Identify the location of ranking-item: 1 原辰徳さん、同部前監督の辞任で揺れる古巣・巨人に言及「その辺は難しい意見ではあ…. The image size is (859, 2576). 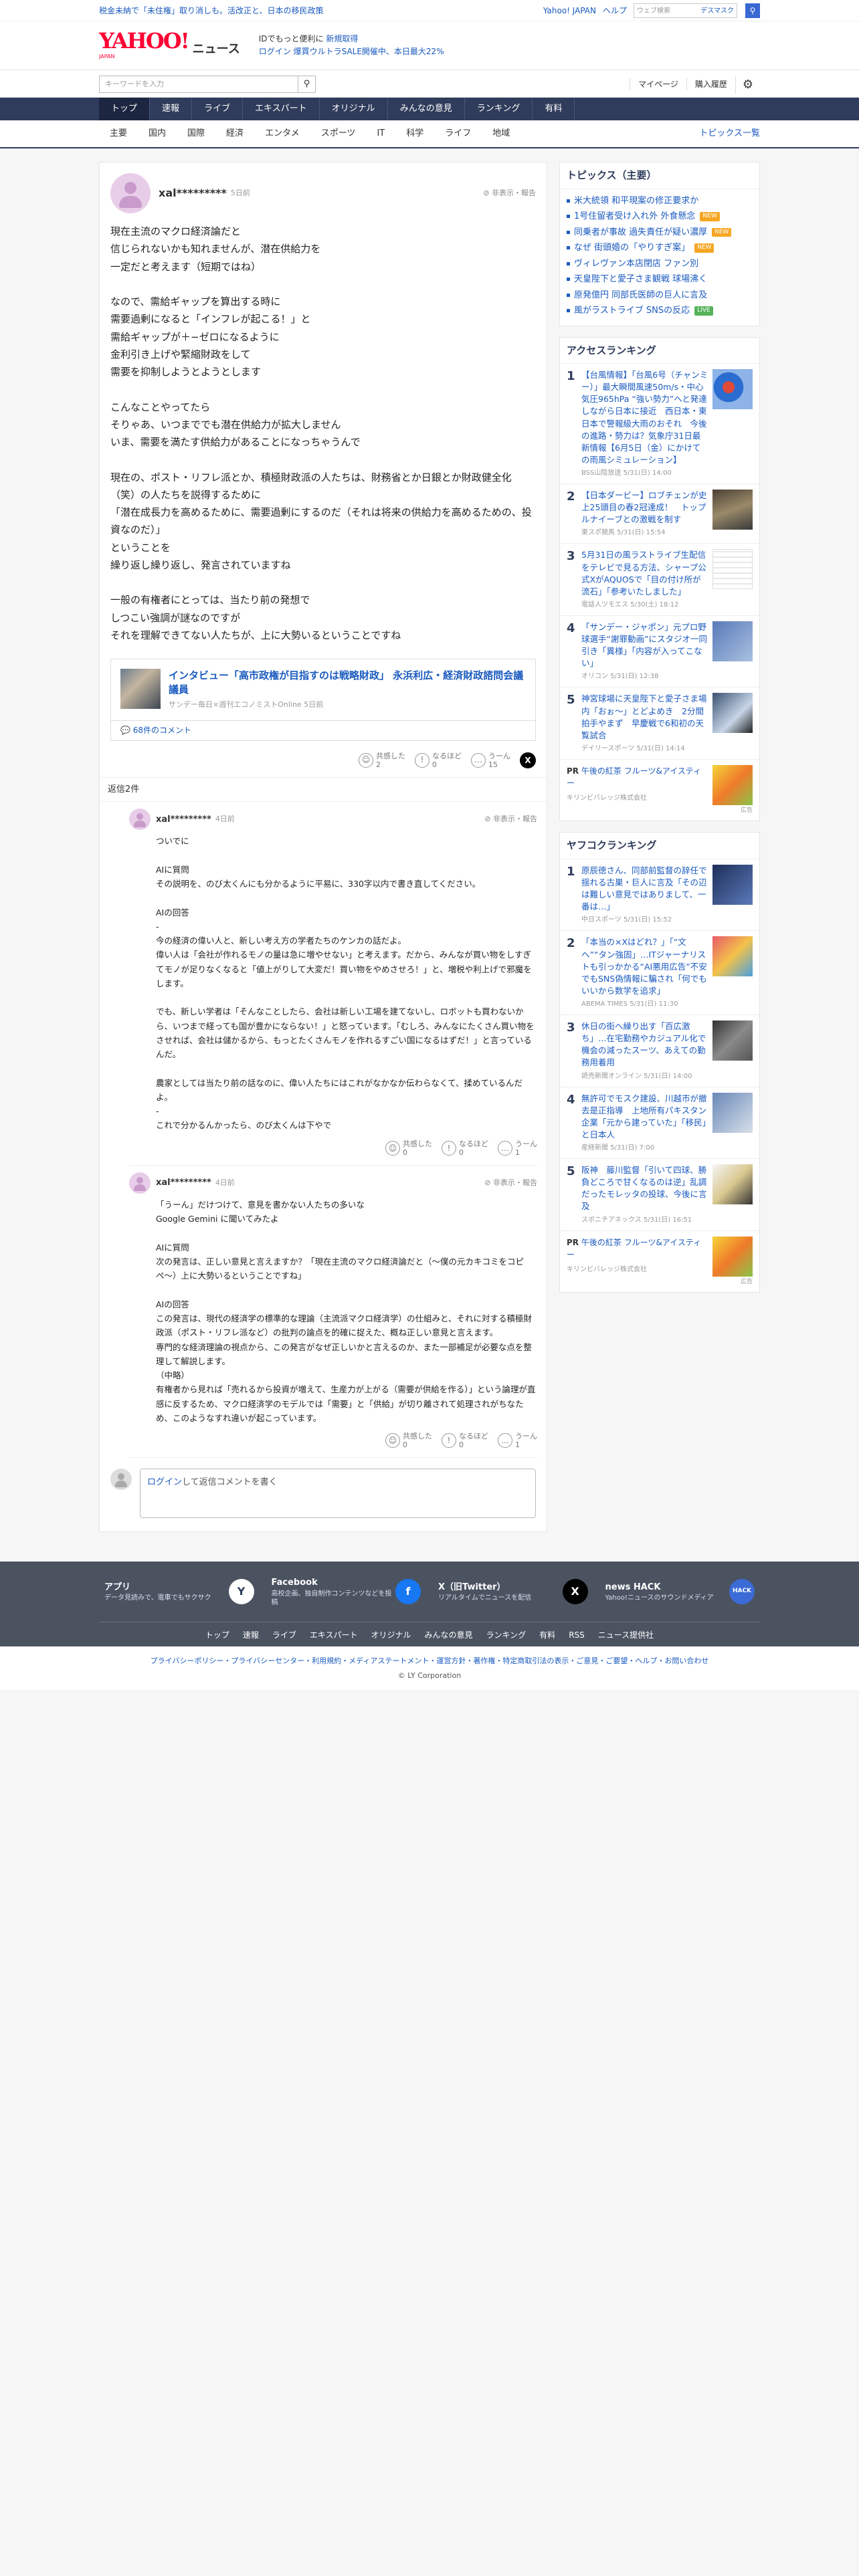
(660, 895).